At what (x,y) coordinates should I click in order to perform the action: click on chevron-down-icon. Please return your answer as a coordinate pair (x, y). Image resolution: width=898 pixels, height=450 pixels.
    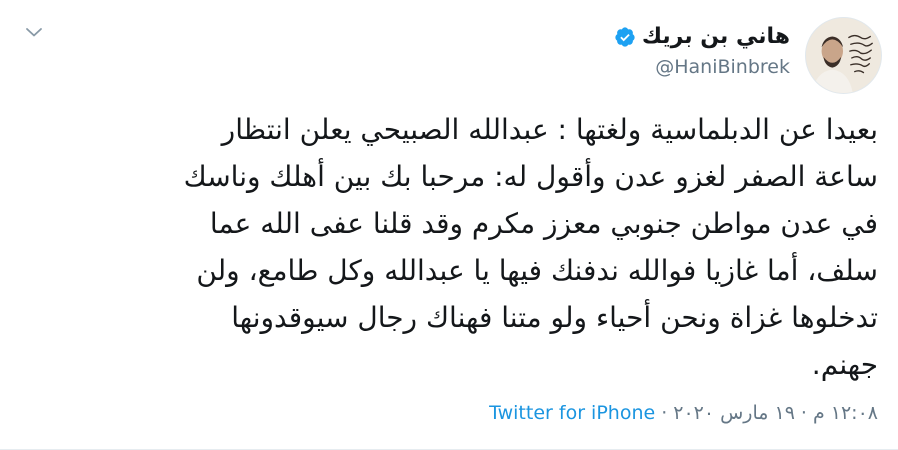
    Looking at the image, I should click on (34, 32).